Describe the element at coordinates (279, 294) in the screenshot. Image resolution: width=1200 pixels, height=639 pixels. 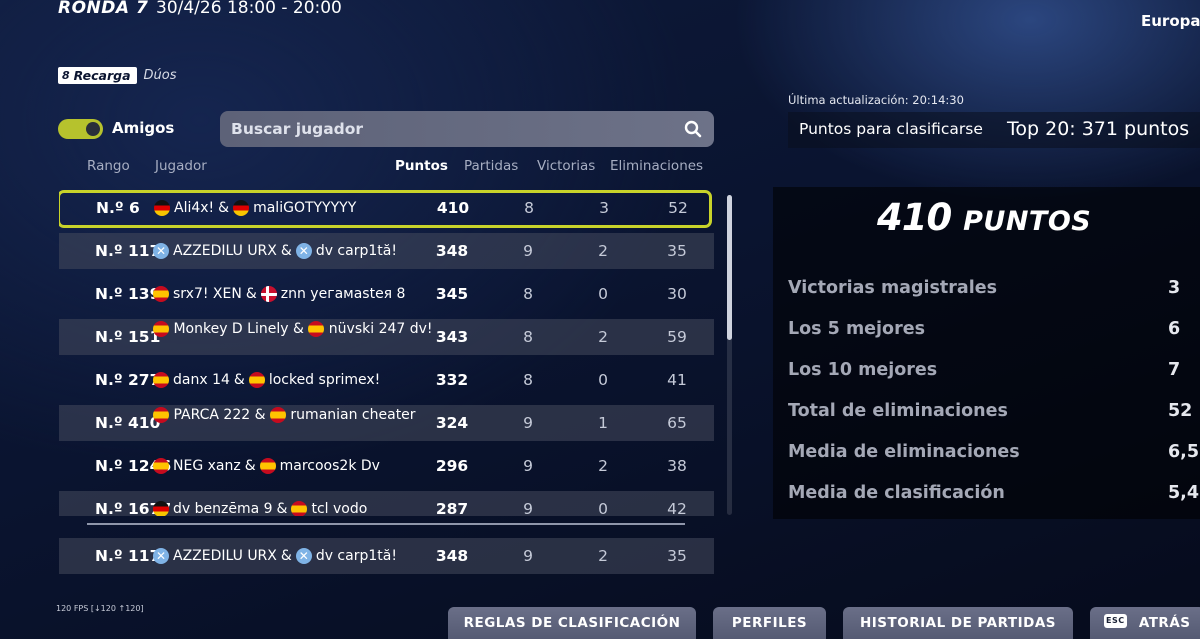
I see `row-players: srx7! XEN & znn уегамаstея 8` at that location.